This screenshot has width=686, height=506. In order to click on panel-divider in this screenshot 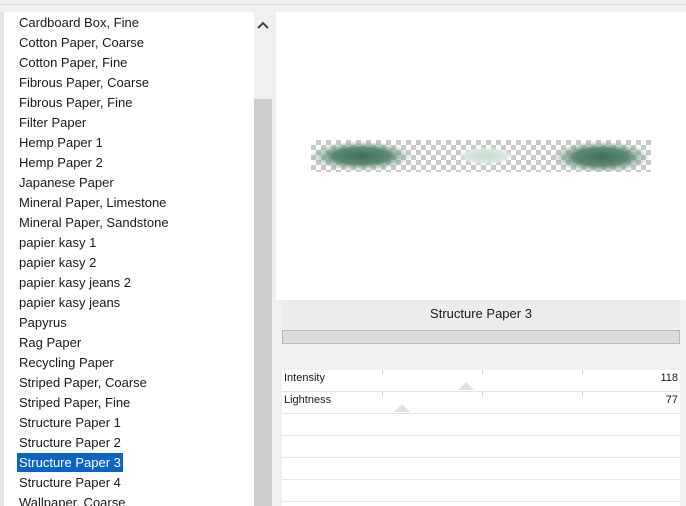, I will do `click(273, 259)`.